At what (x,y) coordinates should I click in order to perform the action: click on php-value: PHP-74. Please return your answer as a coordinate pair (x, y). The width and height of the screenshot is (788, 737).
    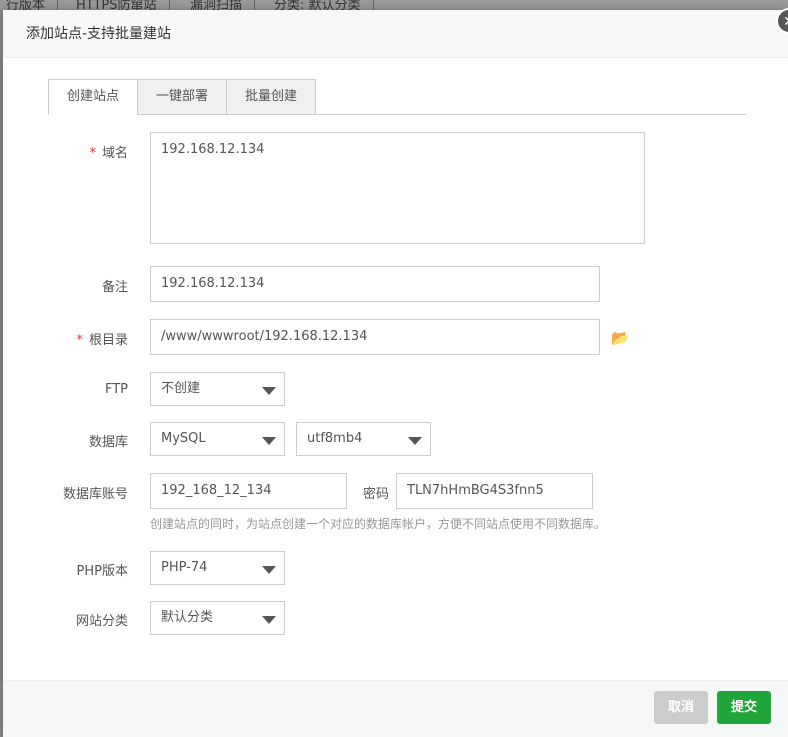
    Looking at the image, I should click on (184, 567).